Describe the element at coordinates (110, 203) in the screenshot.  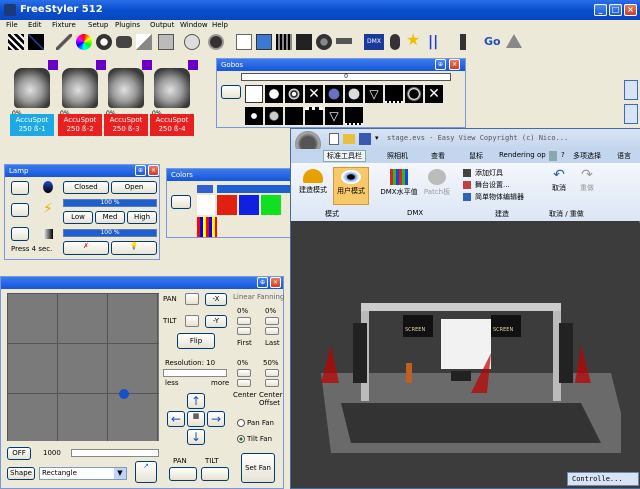
I see `lamp-bar-1: 100 %` at that location.